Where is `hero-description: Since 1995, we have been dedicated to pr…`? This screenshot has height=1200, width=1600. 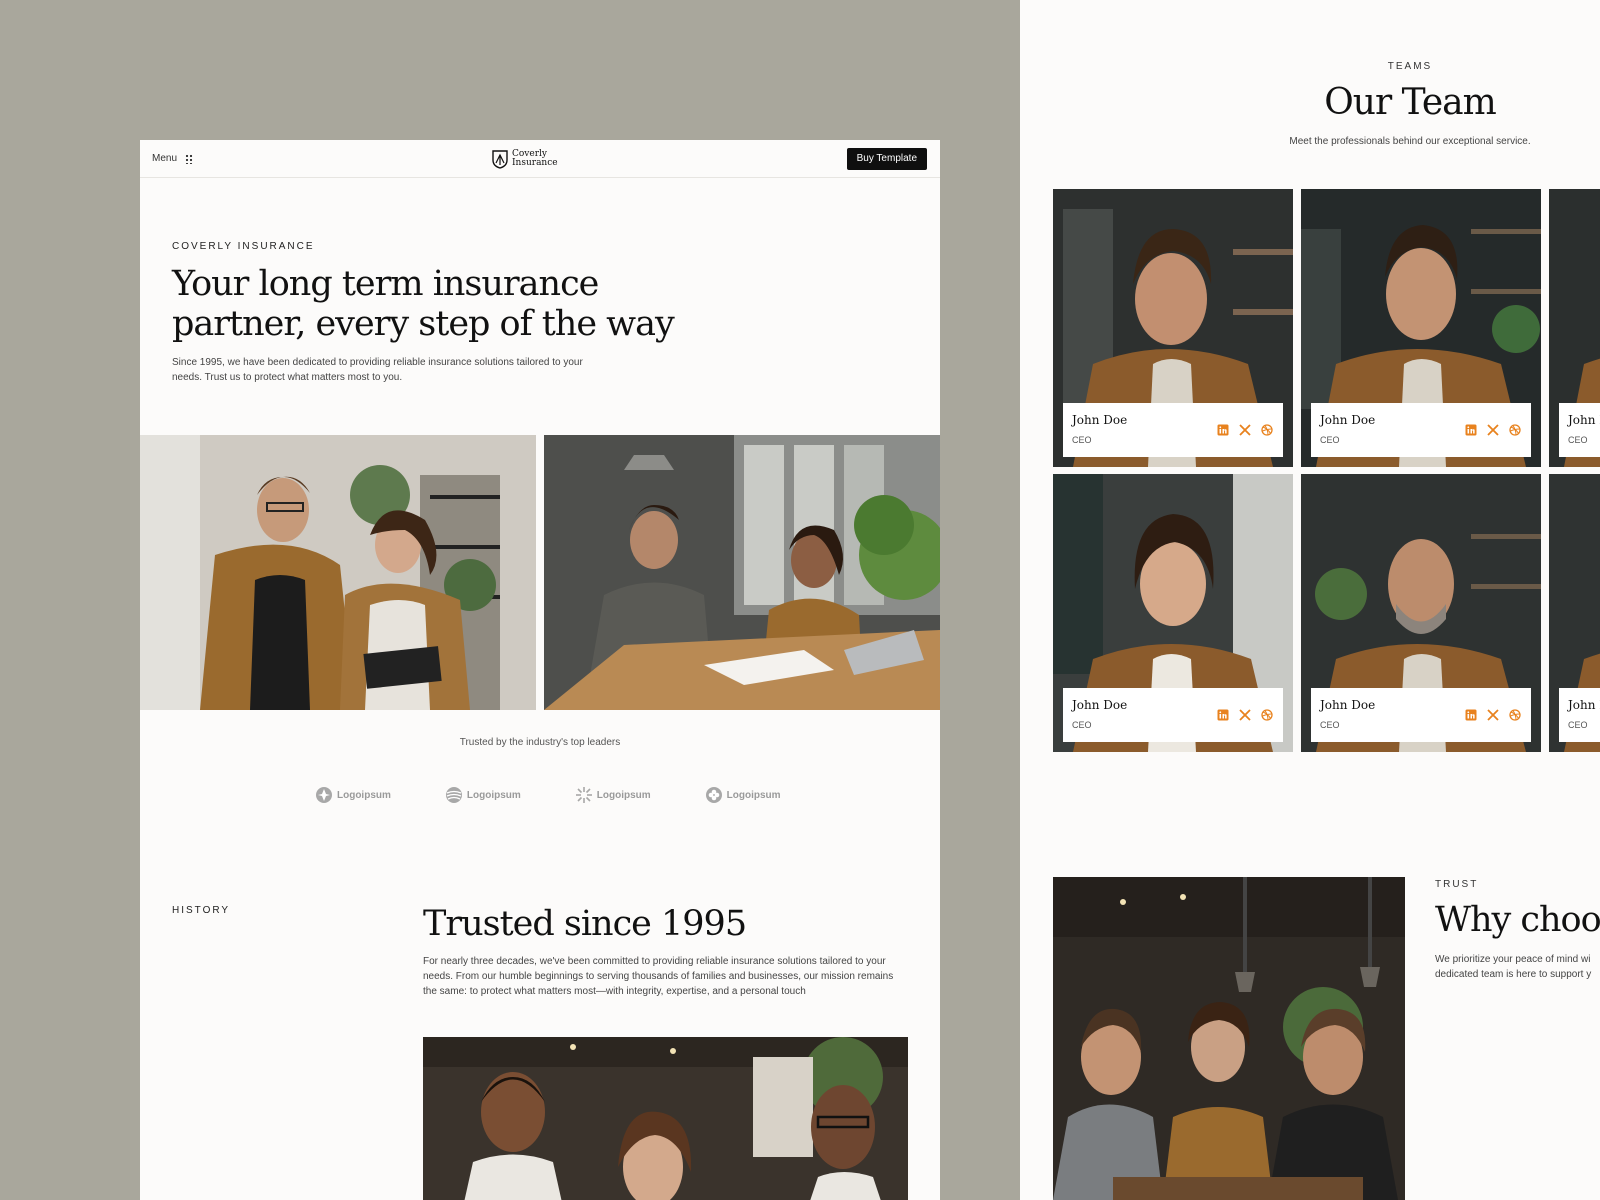 hero-description: Since 1995, we have been dedicated to pr… is located at coordinates (377, 370).